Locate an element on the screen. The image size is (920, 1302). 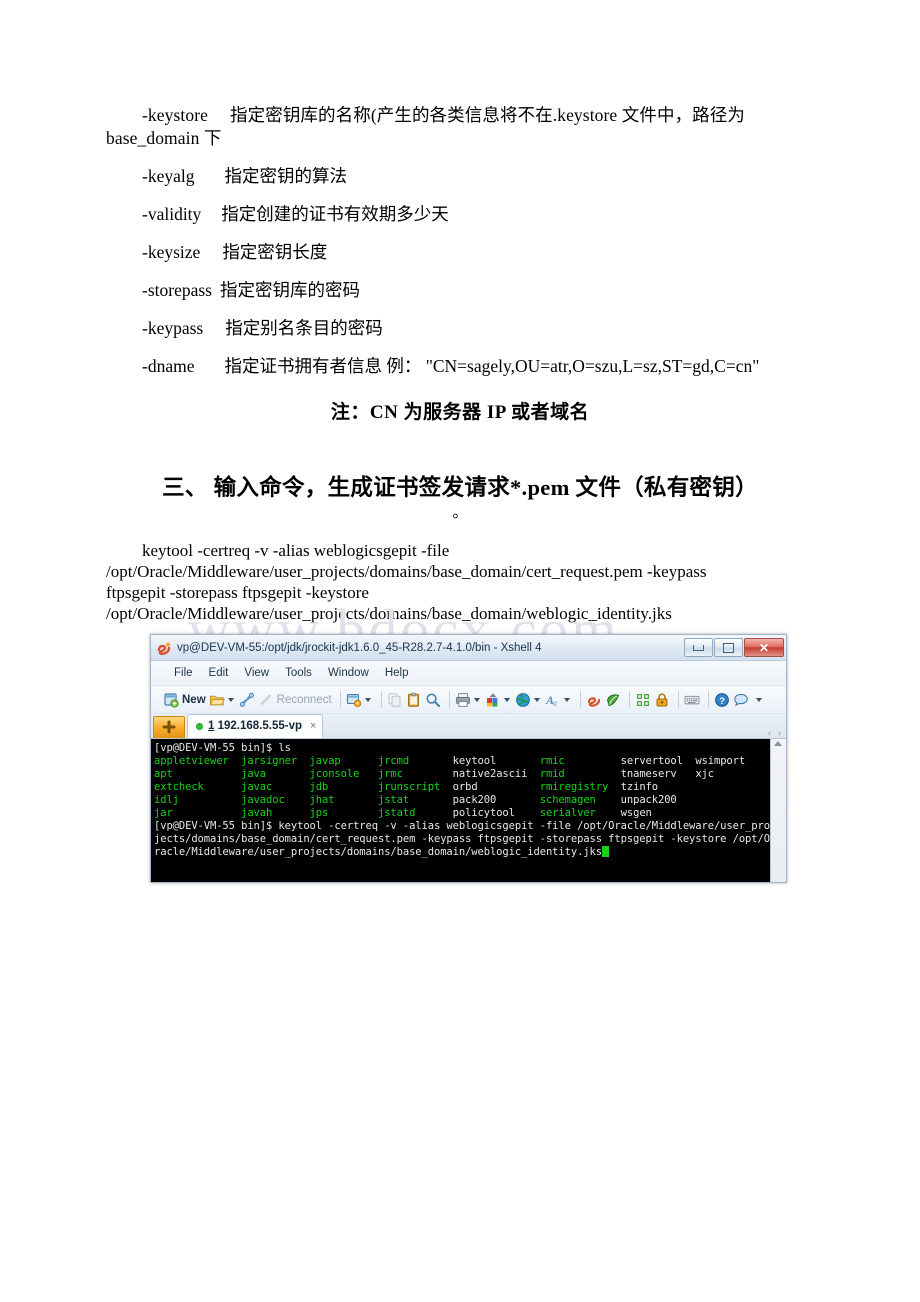
option-keysize-name: -keysize is located at coordinates (171, 252).